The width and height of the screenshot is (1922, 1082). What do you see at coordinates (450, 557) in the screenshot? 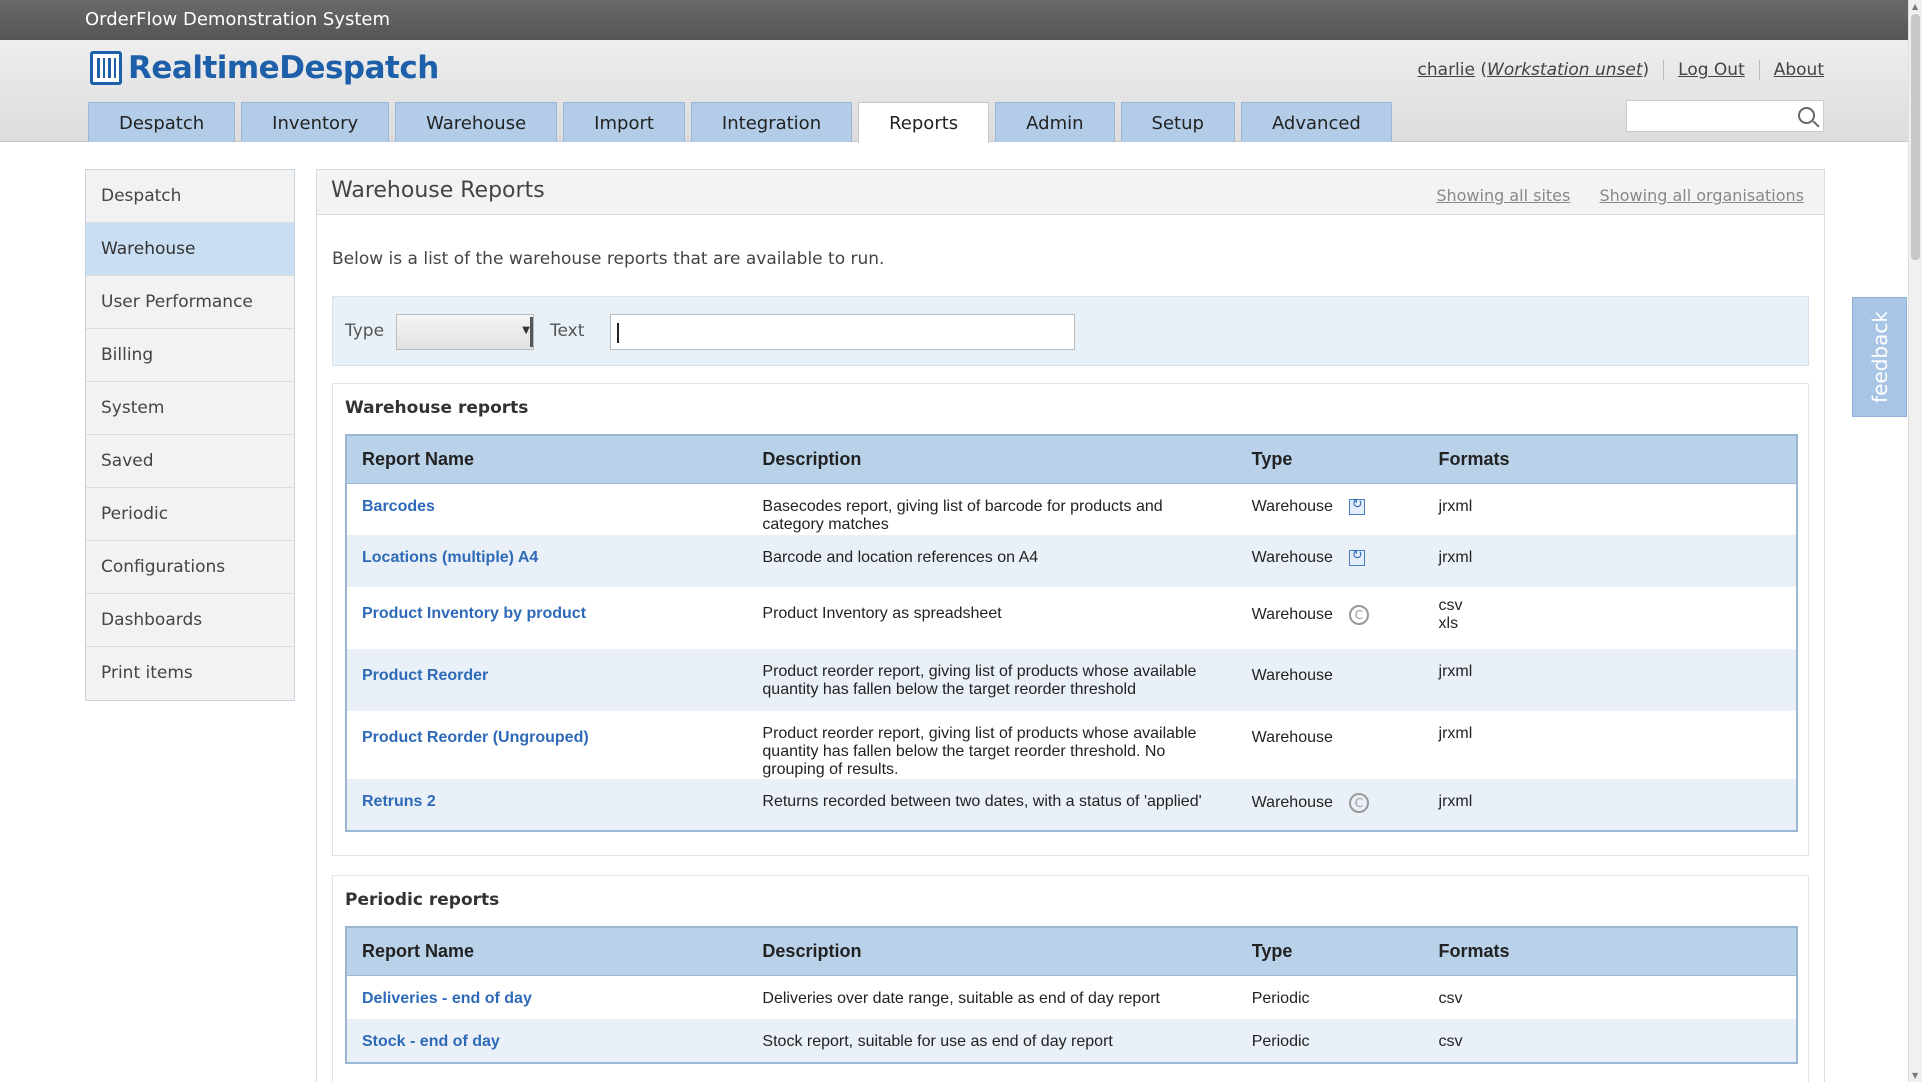
I see `report-name-link: Locations (multiple) A4` at bounding box center [450, 557].